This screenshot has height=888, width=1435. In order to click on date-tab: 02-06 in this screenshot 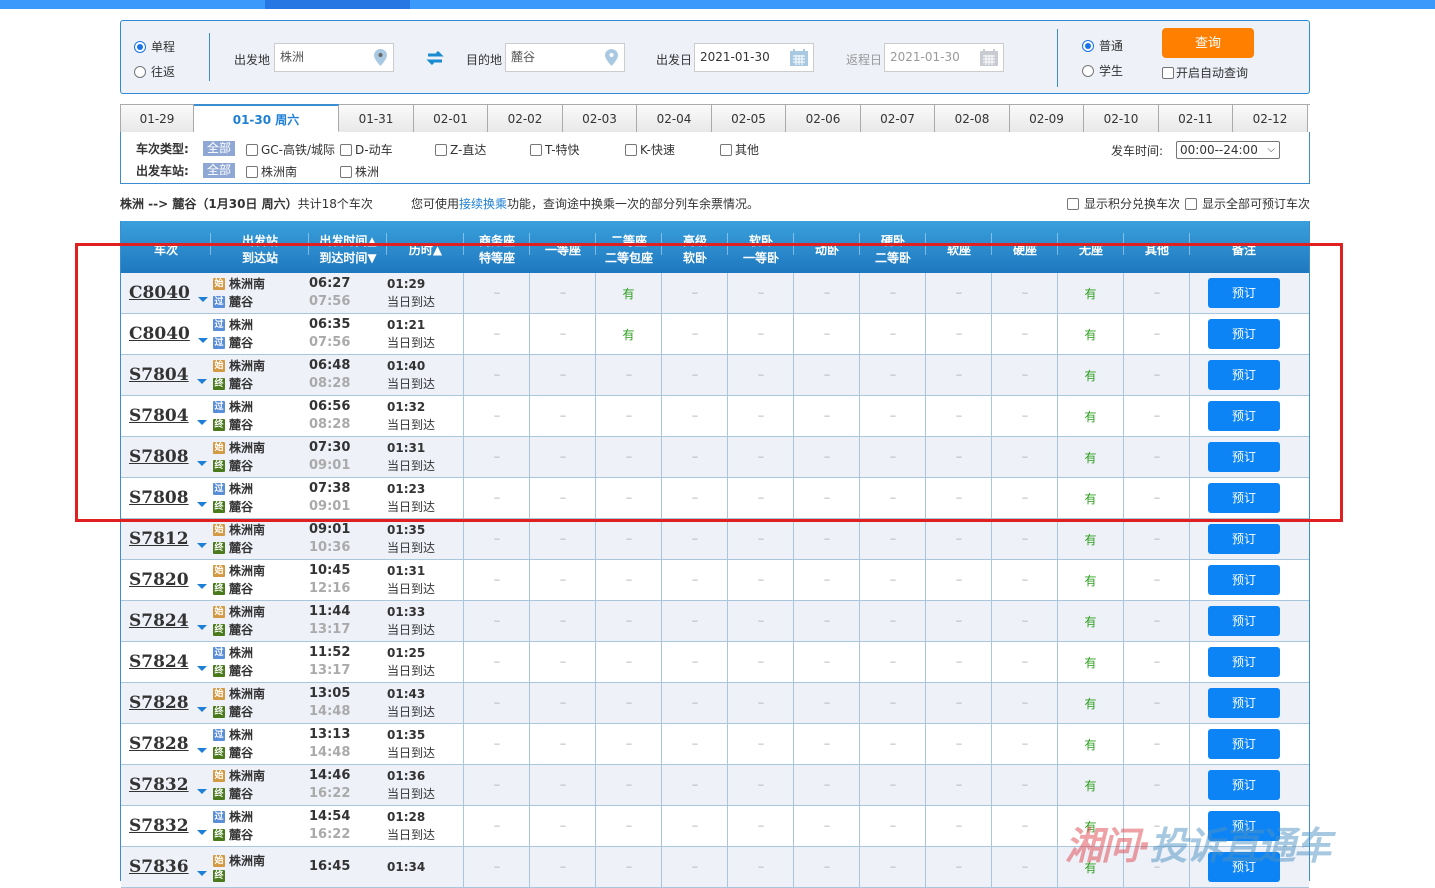, I will do `click(823, 119)`.